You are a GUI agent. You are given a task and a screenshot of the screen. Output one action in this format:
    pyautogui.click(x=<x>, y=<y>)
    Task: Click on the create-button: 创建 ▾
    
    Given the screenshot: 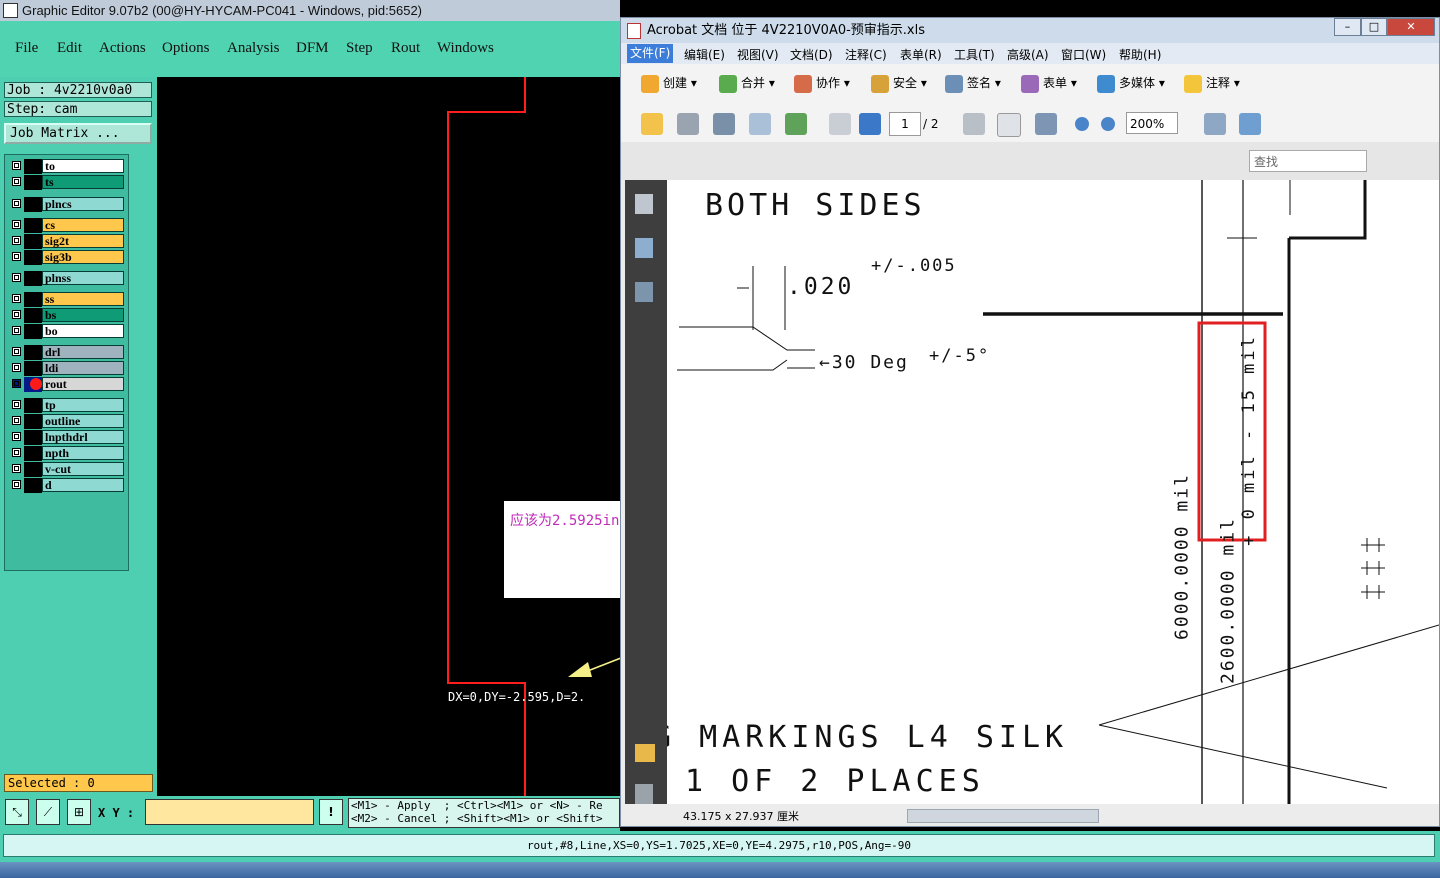 What is the action you would take?
    pyautogui.click(x=669, y=83)
    